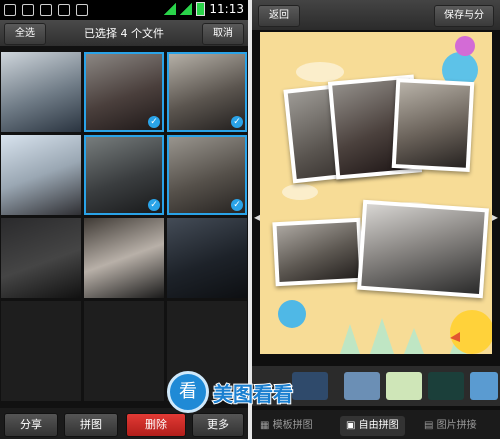 The height and width of the screenshot is (439, 500). I want to click on collage-icon: ▣, so click(351, 425).